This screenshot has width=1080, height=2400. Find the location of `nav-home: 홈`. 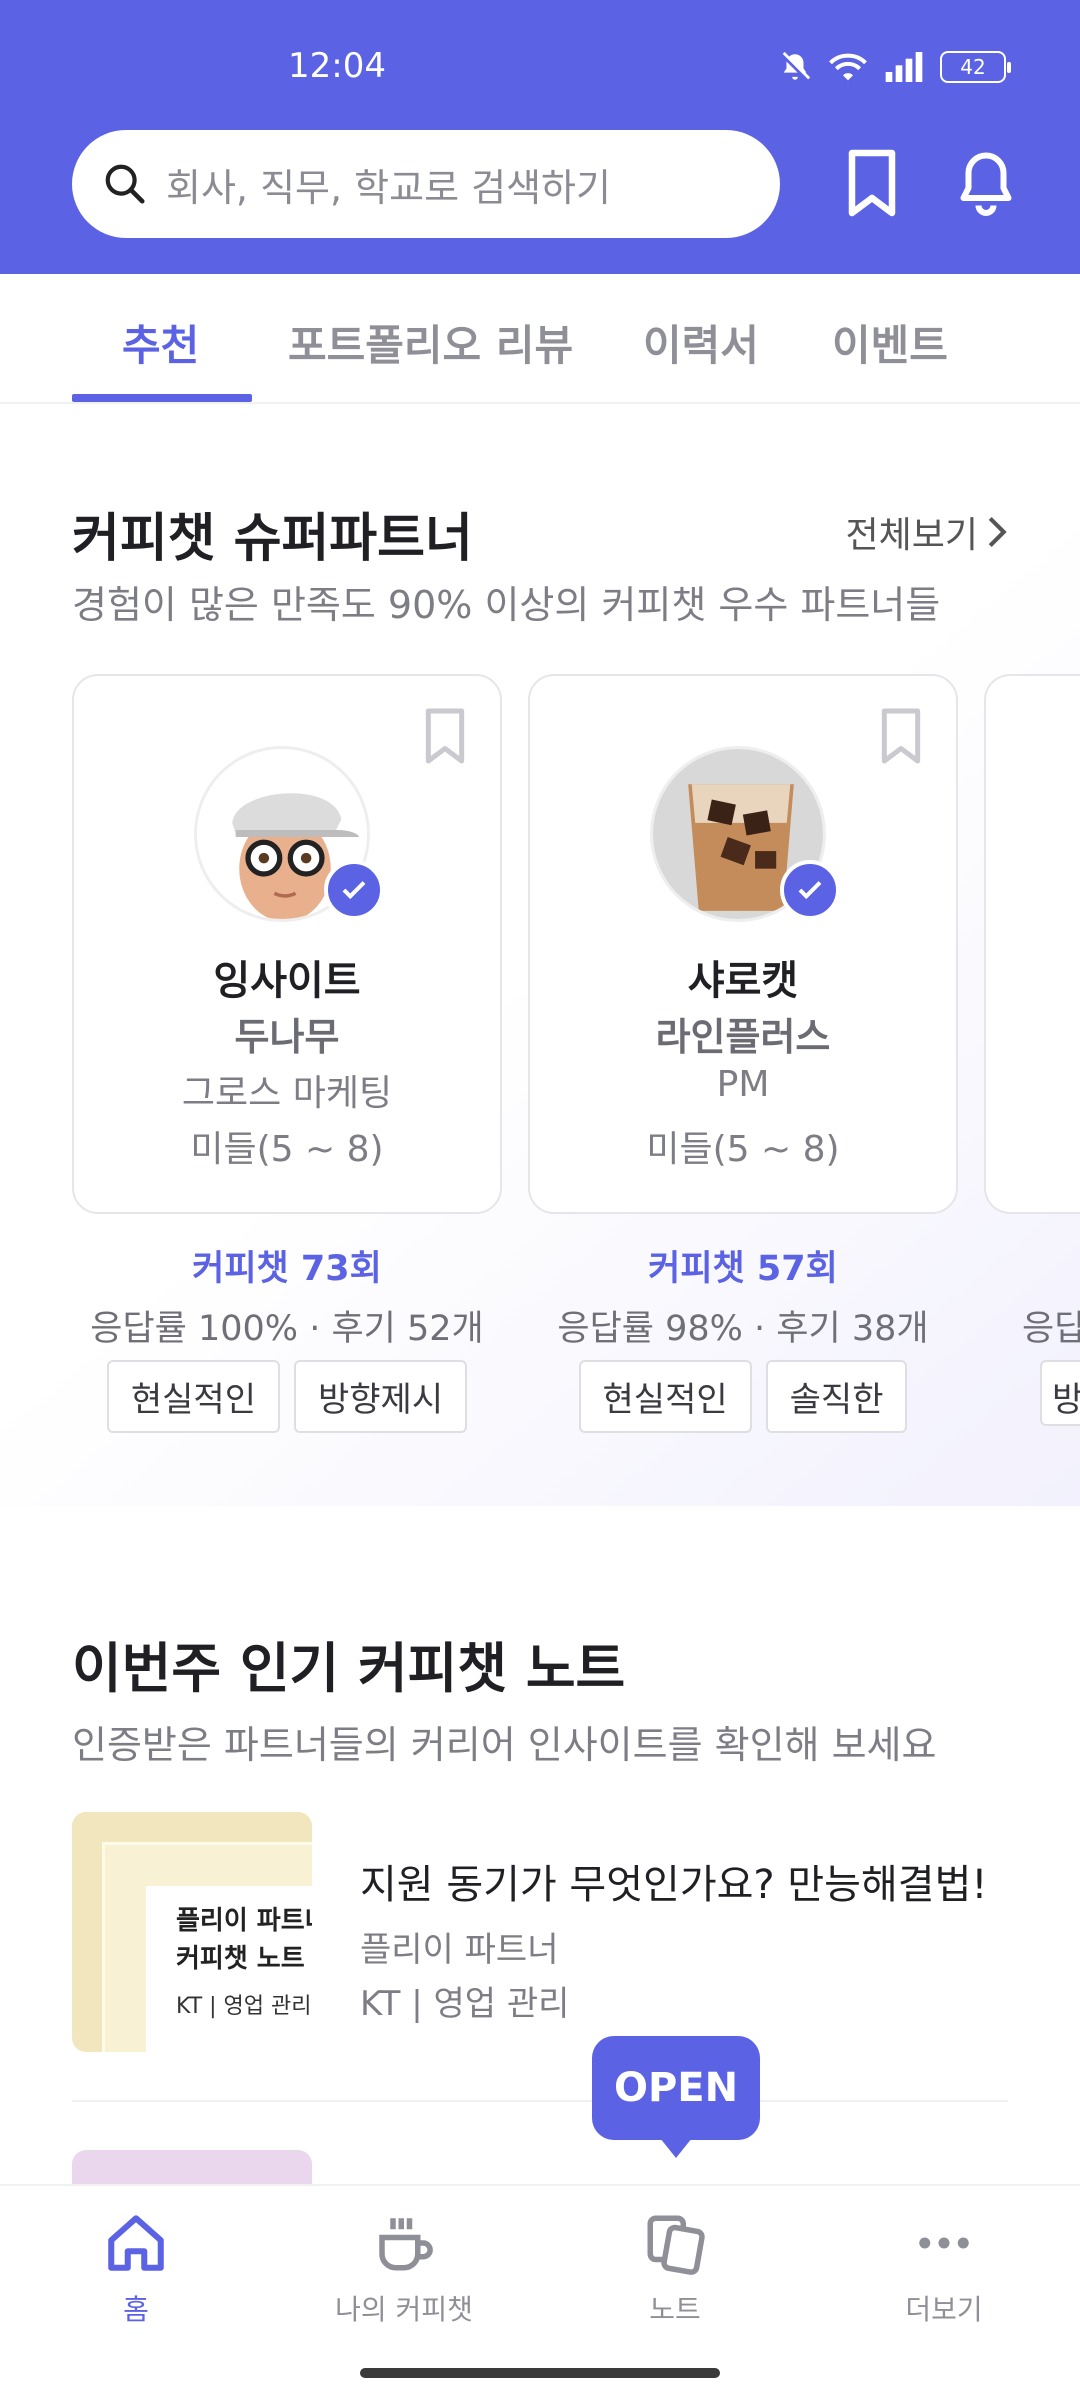

nav-home: 홈 is located at coordinates (136, 2269).